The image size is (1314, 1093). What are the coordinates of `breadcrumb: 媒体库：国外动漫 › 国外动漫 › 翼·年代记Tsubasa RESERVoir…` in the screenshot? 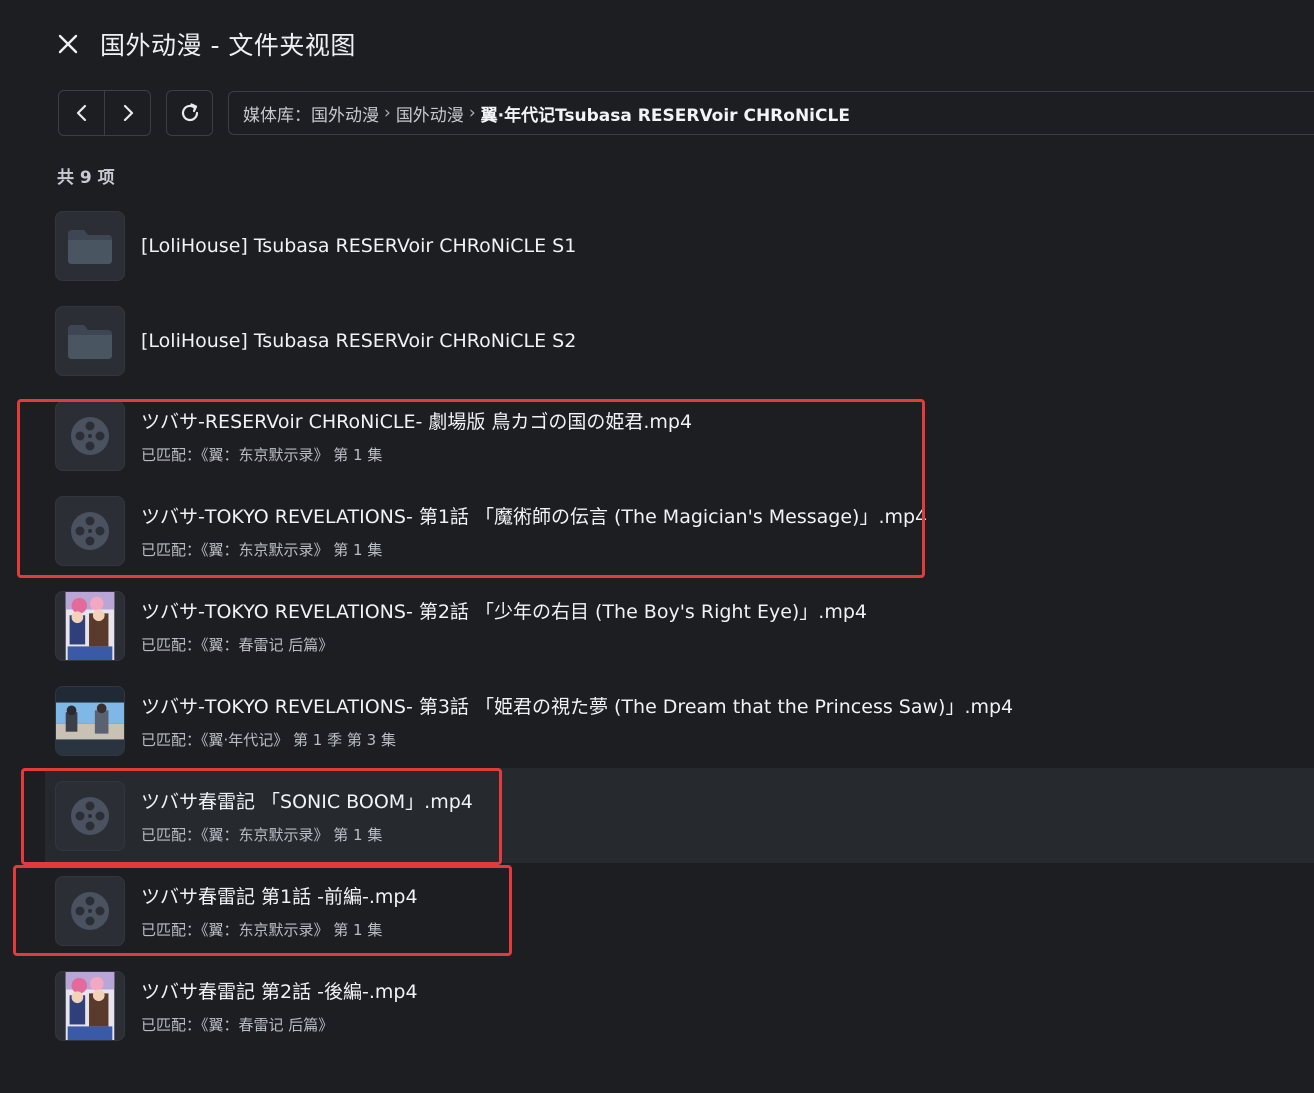 It's located at (771, 113).